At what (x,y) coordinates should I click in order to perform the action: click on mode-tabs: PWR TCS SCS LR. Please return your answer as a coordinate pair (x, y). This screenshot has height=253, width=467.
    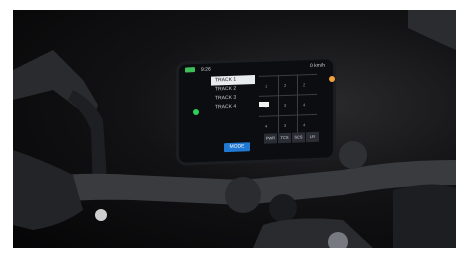
    Looking at the image, I should click on (292, 137).